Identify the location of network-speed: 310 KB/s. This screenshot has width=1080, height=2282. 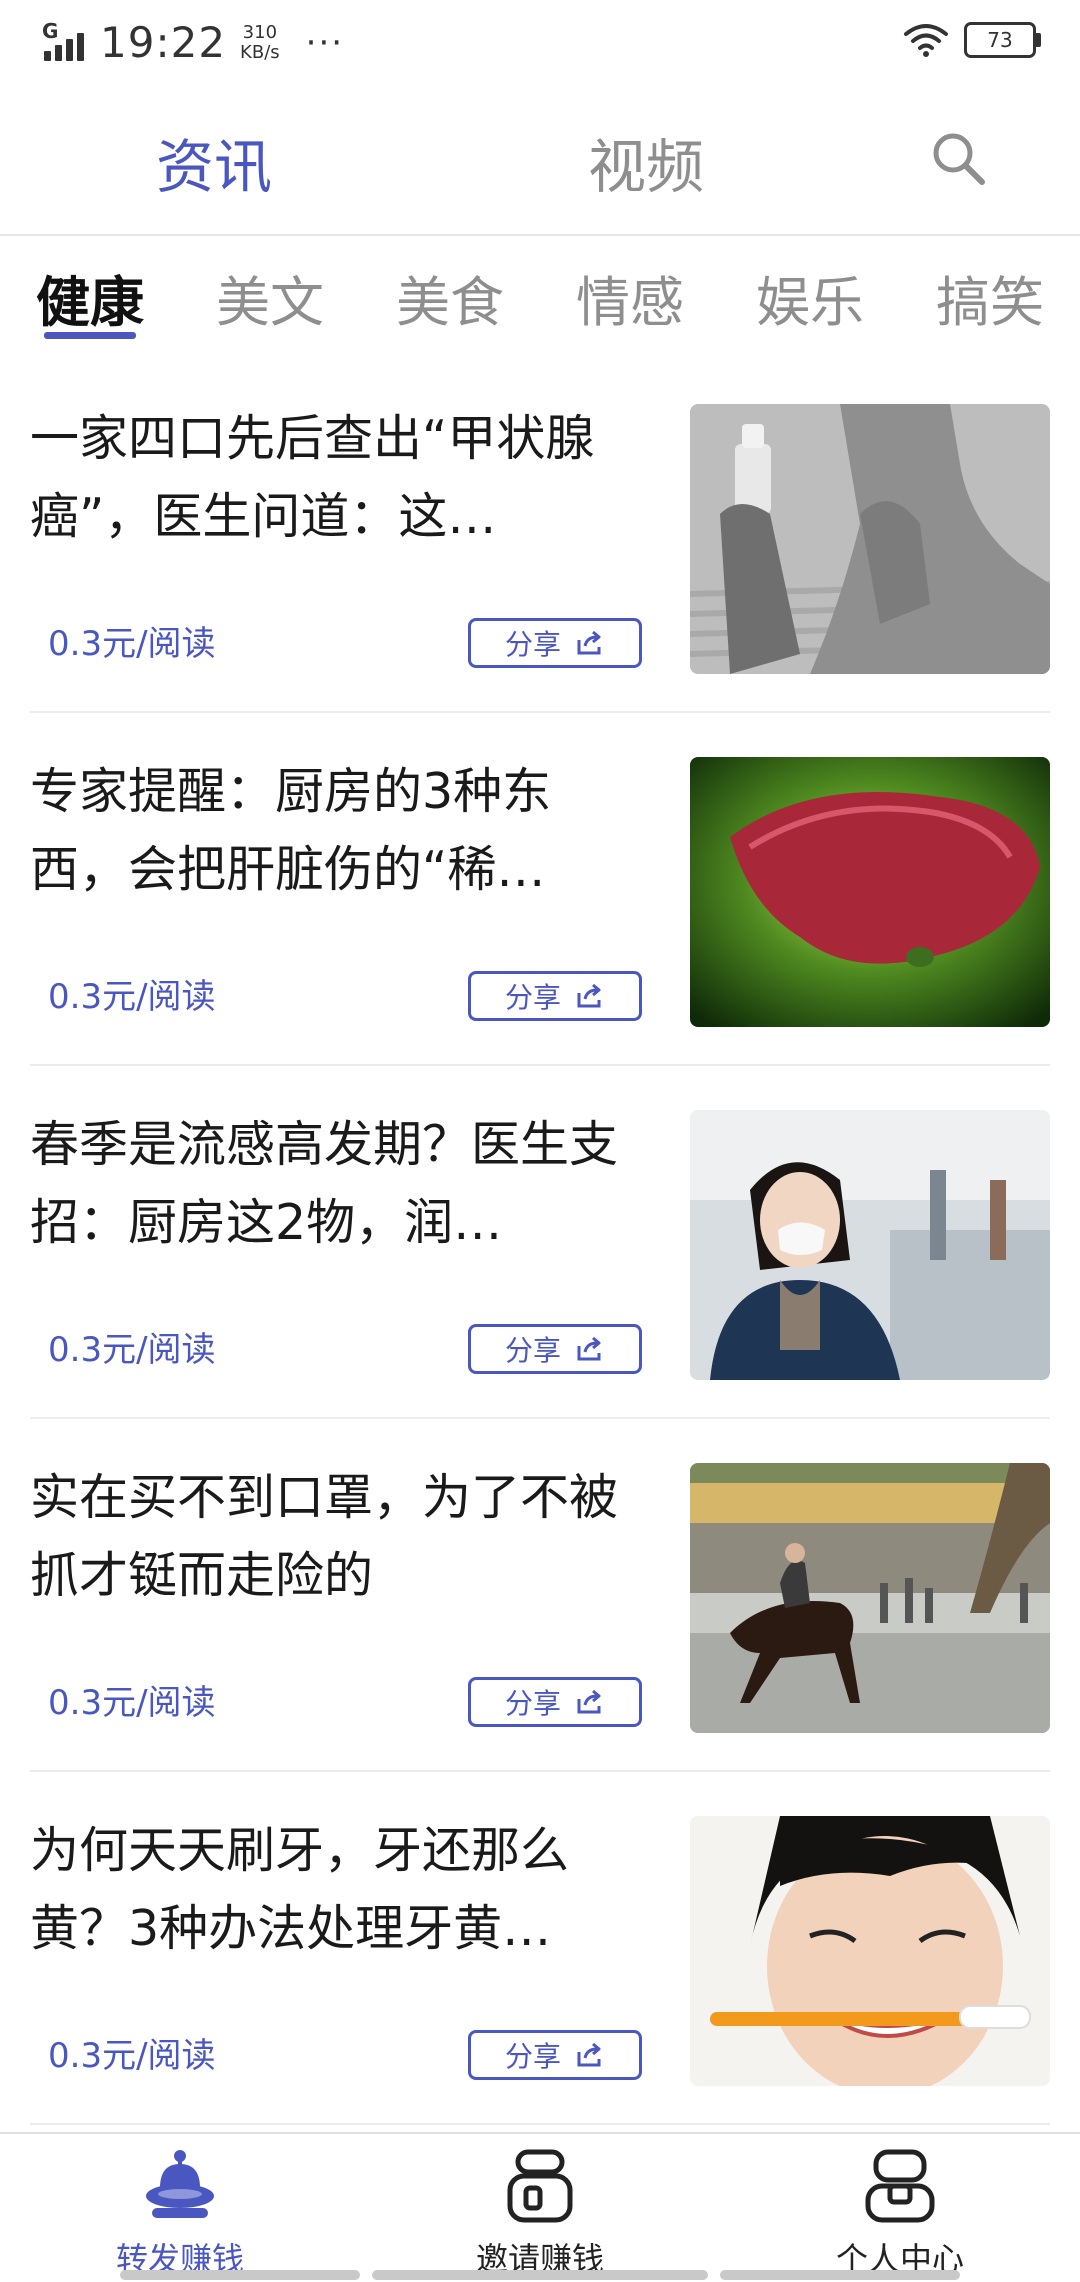
(260, 42).